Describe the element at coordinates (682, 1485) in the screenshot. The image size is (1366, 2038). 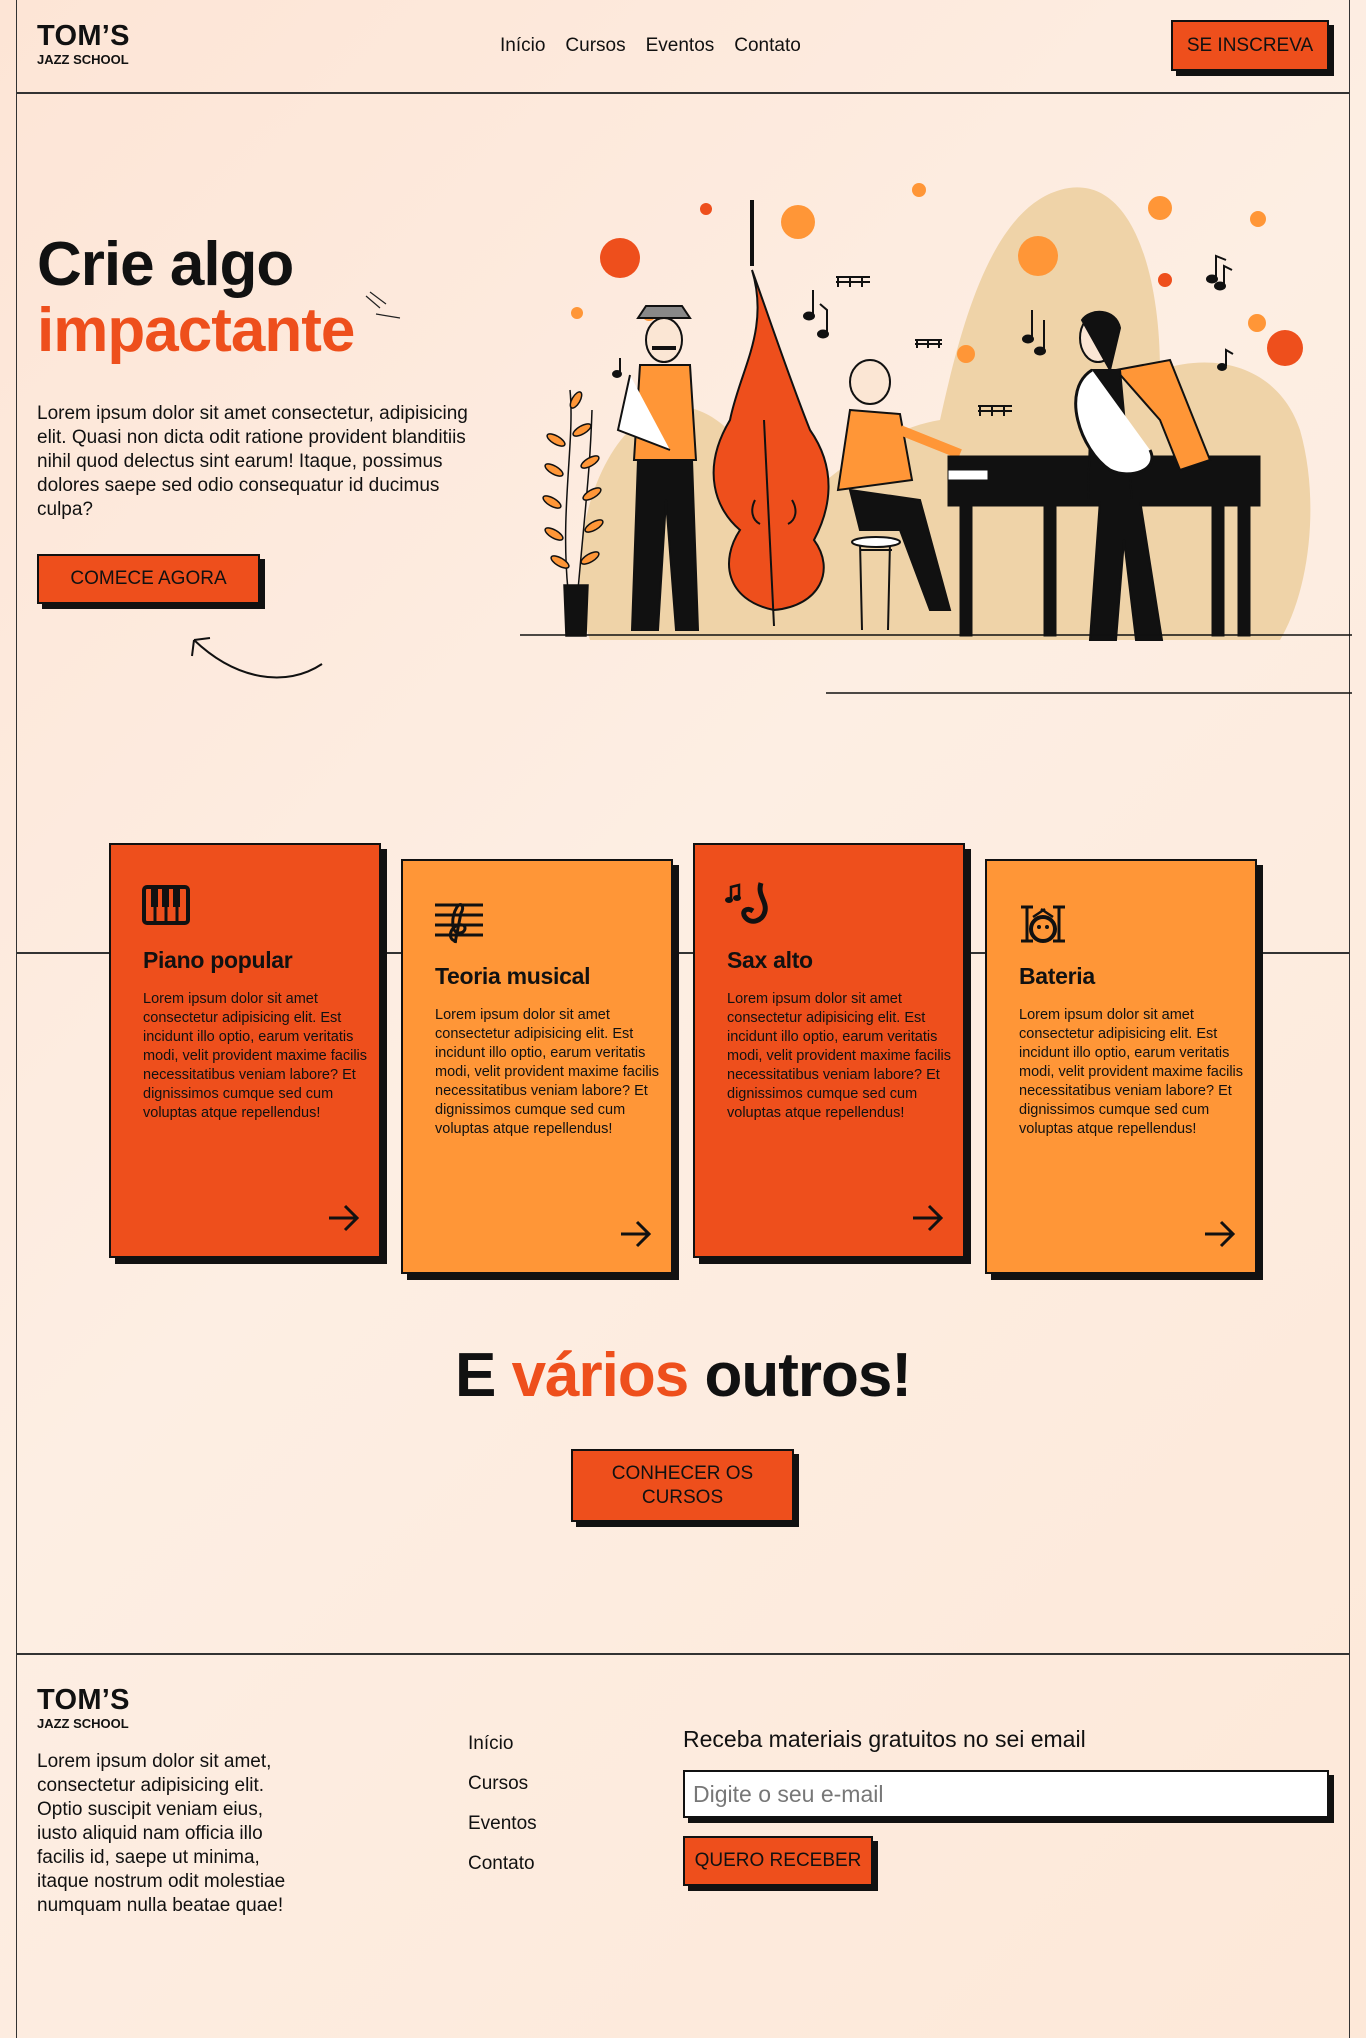
I see `see-courses-button: CONHECER OS CURSOS` at that location.